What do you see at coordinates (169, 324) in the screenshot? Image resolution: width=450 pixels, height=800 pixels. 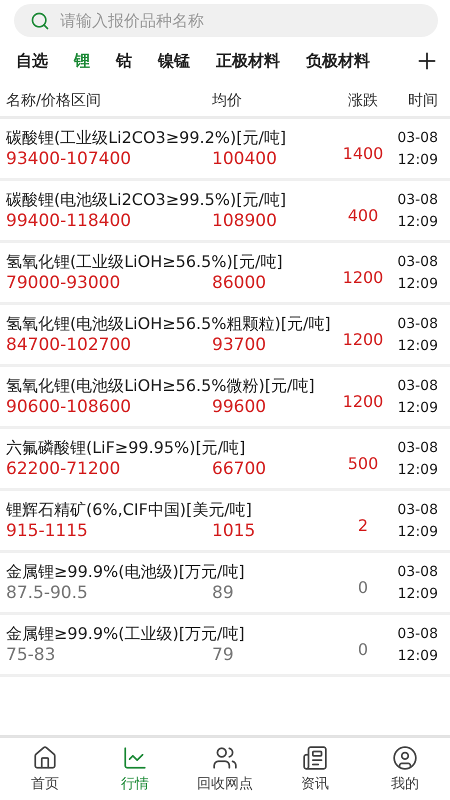 I see `product-name: 氢氧化锂(电池级LiOH≥56.5%粗颗粒)[元/吨]` at bounding box center [169, 324].